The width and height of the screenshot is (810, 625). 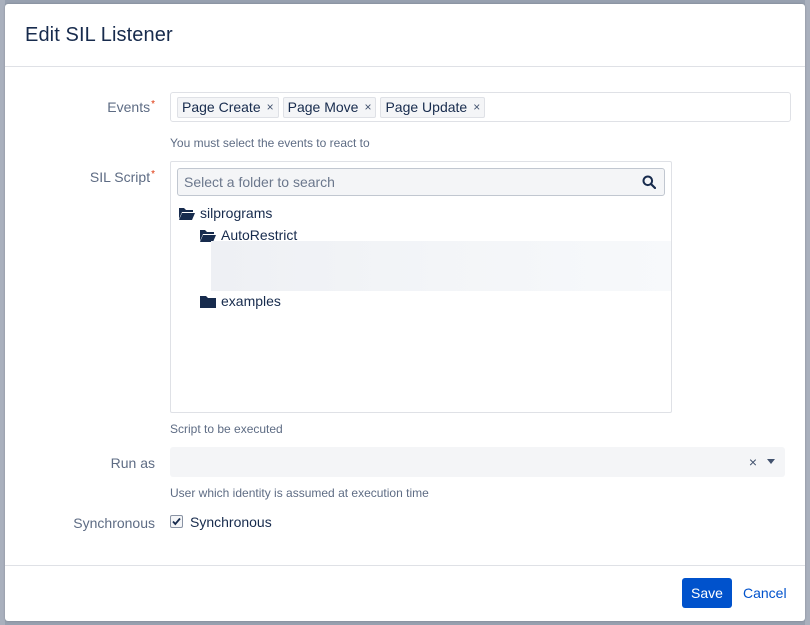 What do you see at coordinates (405, 35) in the screenshot?
I see `dialog-header: Edit SIL Listener` at bounding box center [405, 35].